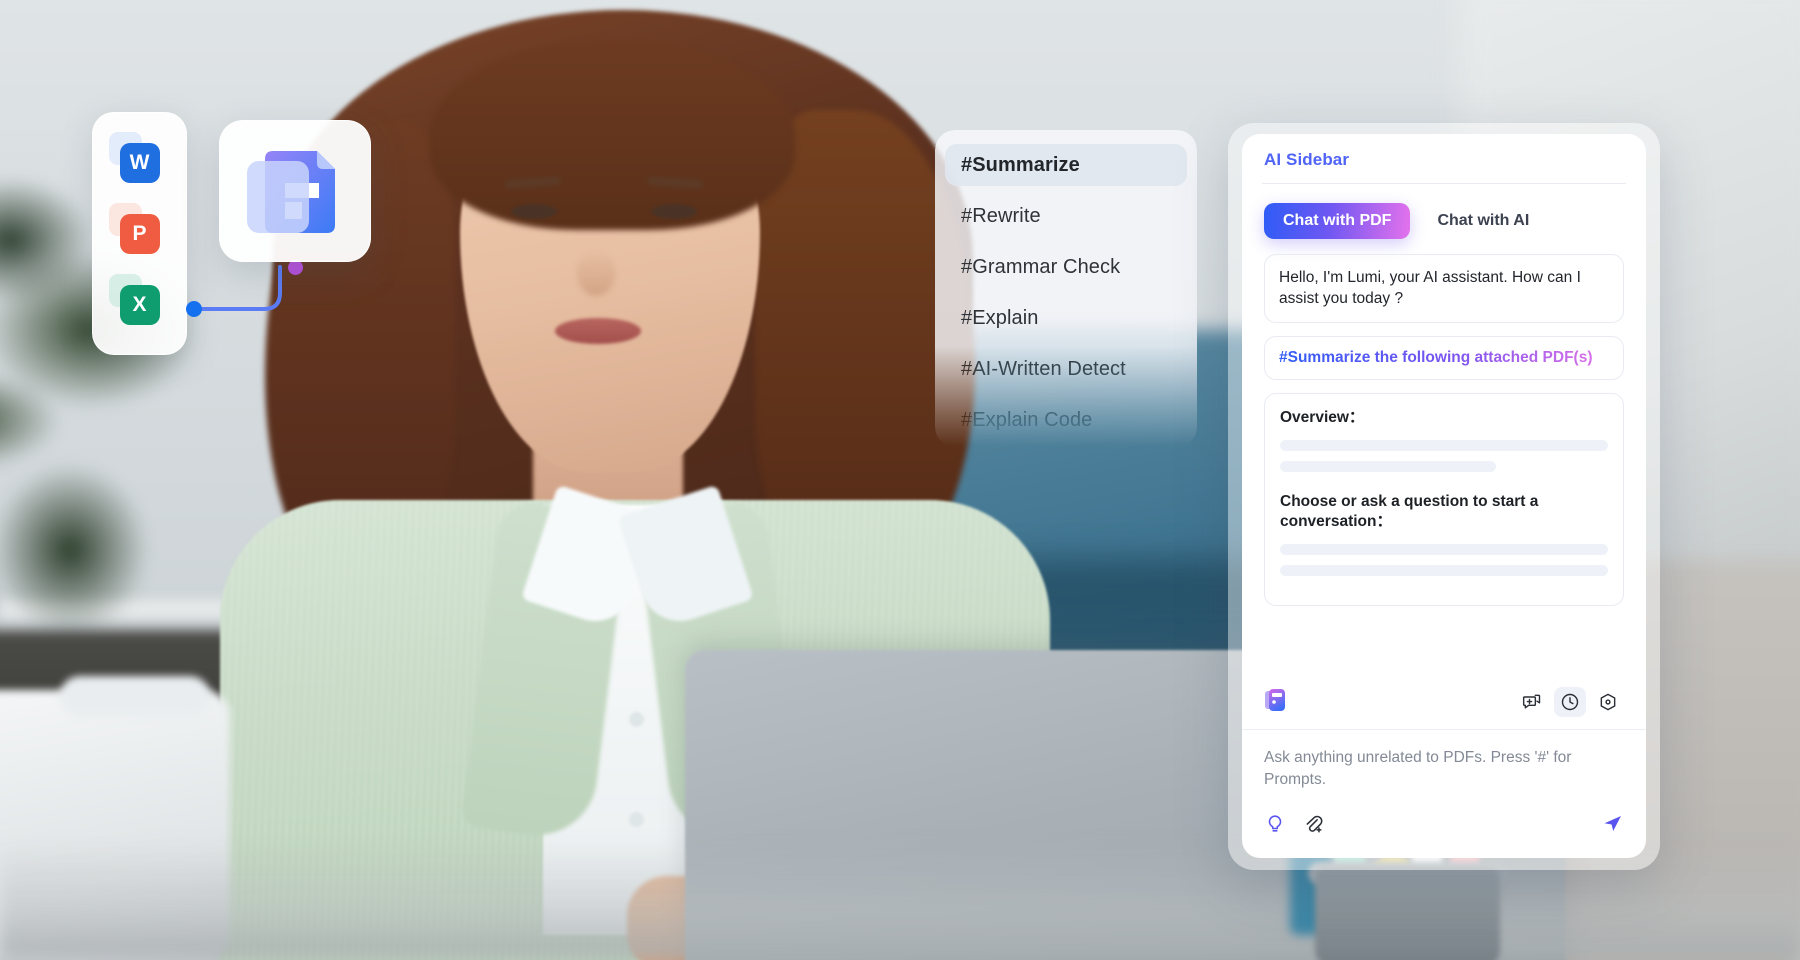 The width and height of the screenshot is (1800, 960). I want to click on tab-chat-with-ai: Chat with AI, so click(1483, 221).